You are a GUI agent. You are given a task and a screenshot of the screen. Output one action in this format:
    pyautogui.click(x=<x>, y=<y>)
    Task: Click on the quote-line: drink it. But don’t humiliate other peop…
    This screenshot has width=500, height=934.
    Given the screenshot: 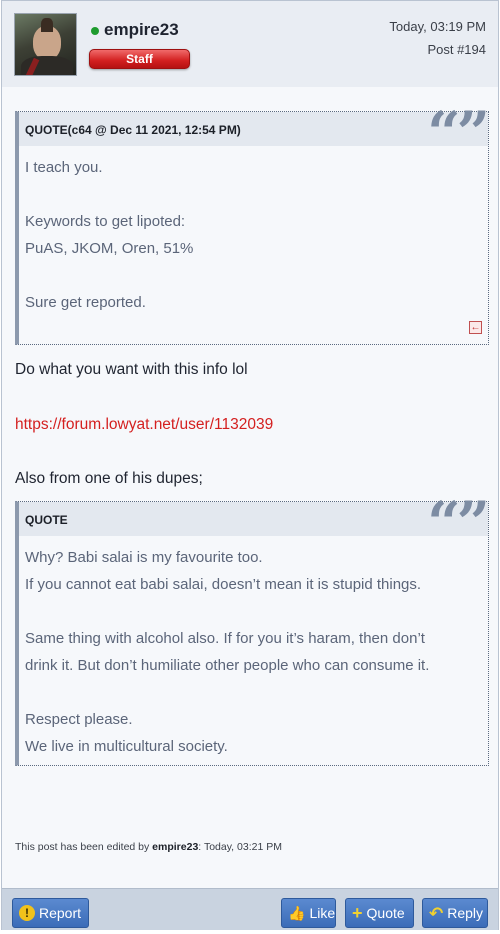 What is the action you would take?
    pyautogui.click(x=227, y=665)
    